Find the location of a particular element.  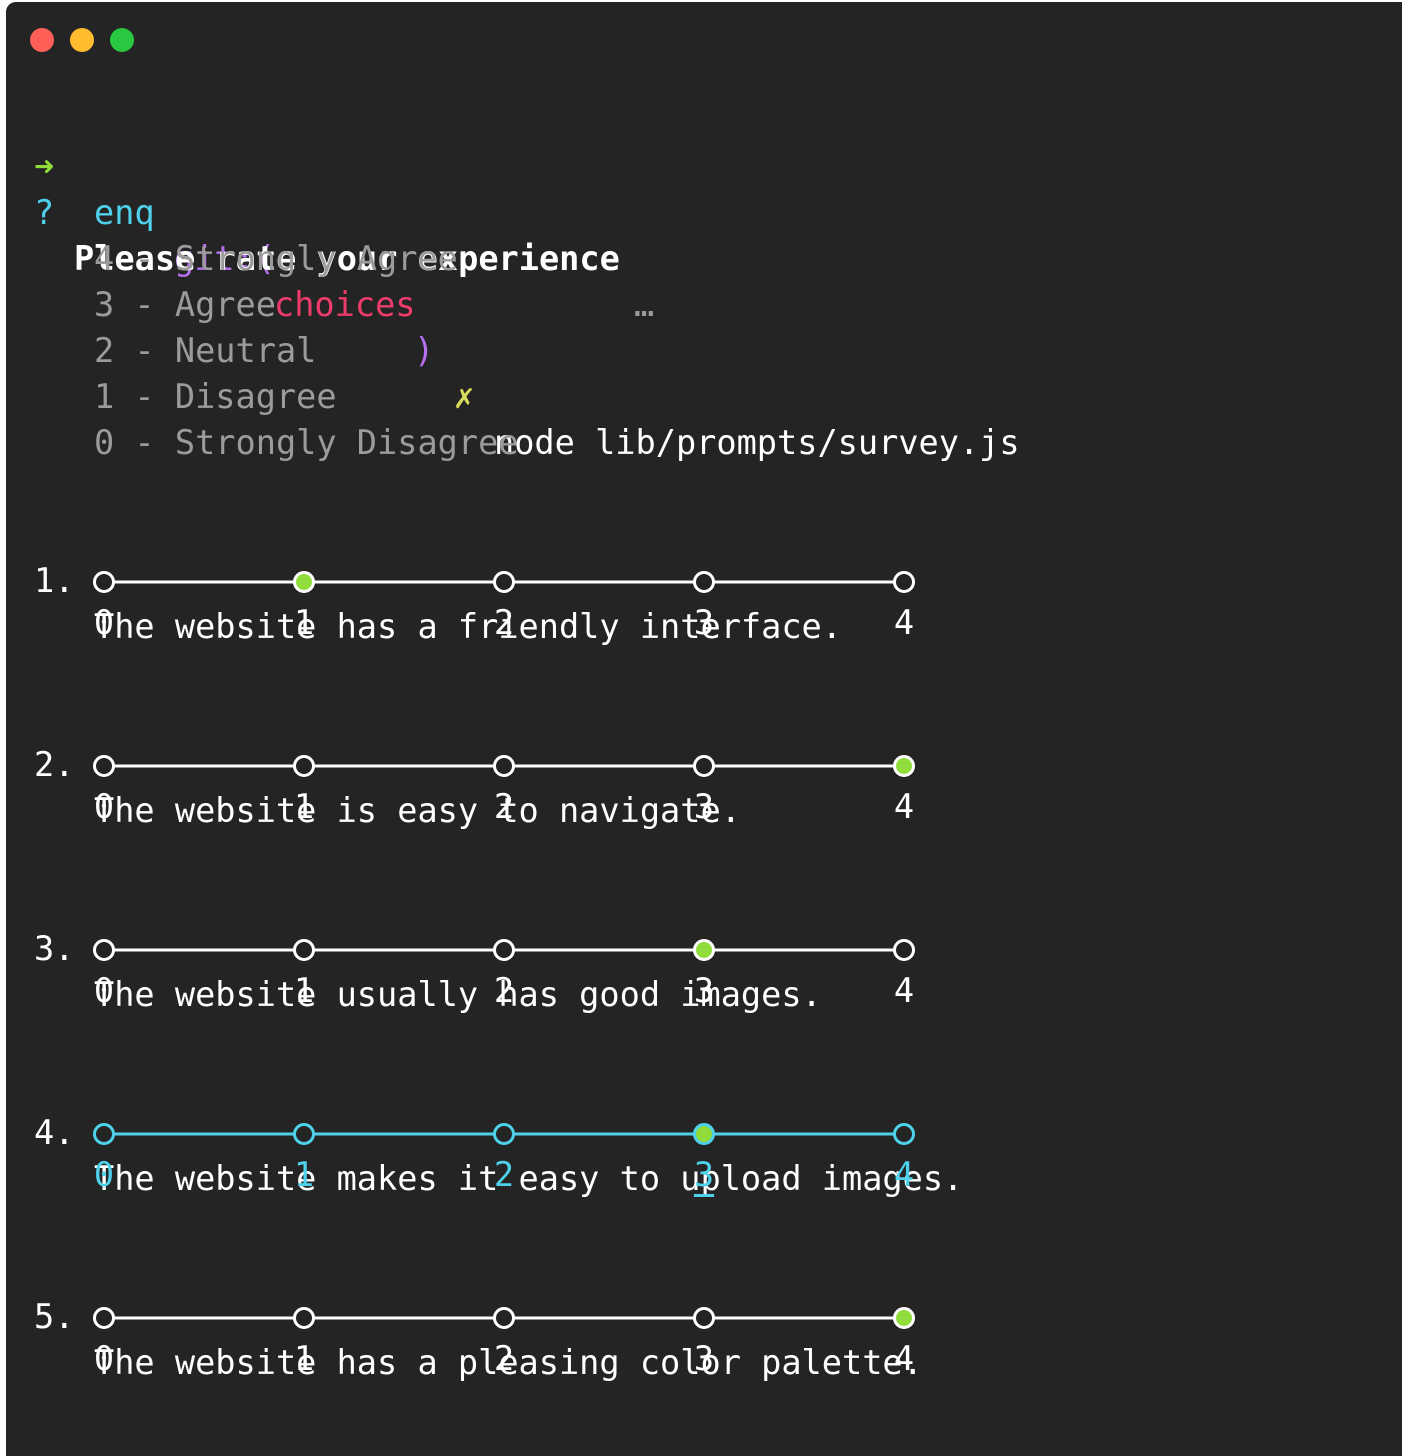

question-mark-icon: ? is located at coordinates (44, 212).